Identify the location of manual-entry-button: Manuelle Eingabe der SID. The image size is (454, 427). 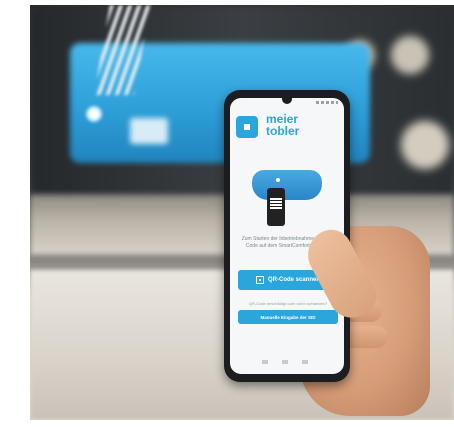
(288, 317).